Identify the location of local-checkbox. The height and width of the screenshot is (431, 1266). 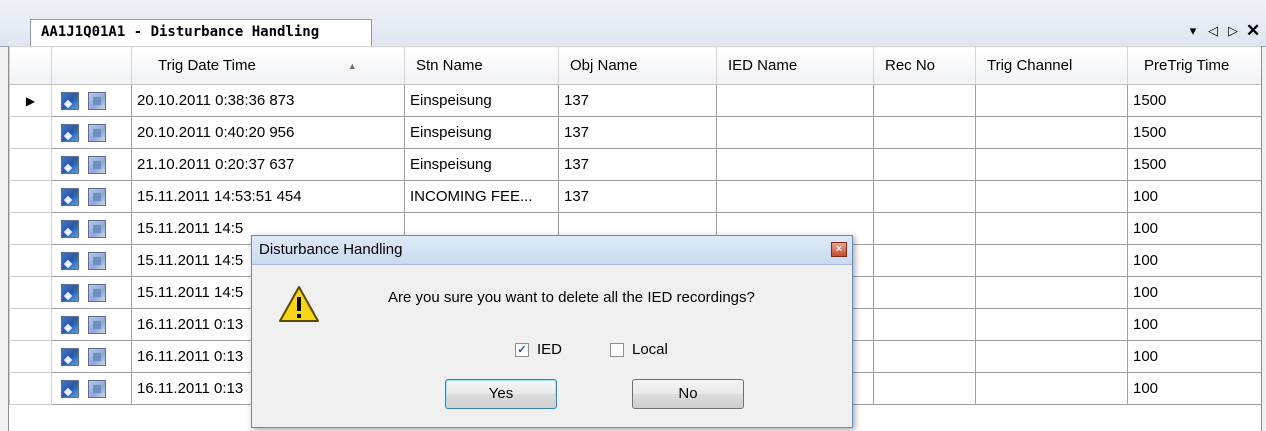
(617, 349).